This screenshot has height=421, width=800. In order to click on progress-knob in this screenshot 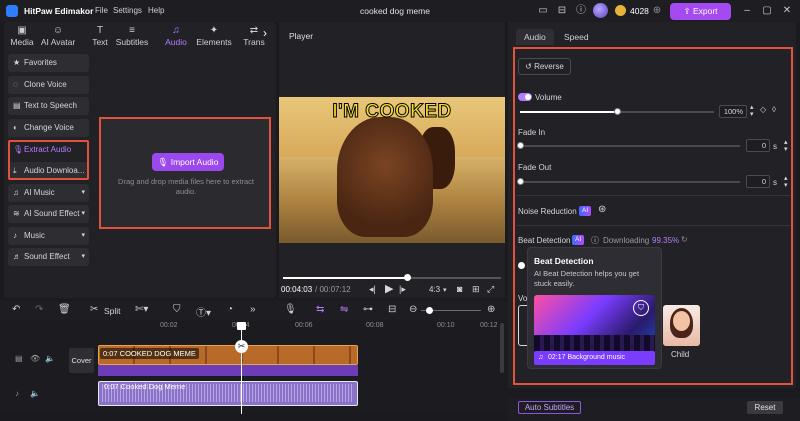, I will do `click(408, 277)`.